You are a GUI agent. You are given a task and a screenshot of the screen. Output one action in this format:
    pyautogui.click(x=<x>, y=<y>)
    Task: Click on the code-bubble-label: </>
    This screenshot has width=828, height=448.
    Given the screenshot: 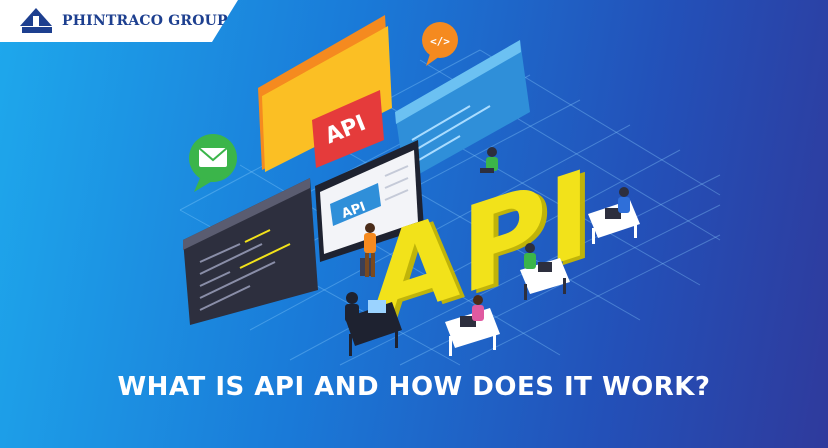 What is the action you would take?
    pyautogui.click(x=440, y=41)
    